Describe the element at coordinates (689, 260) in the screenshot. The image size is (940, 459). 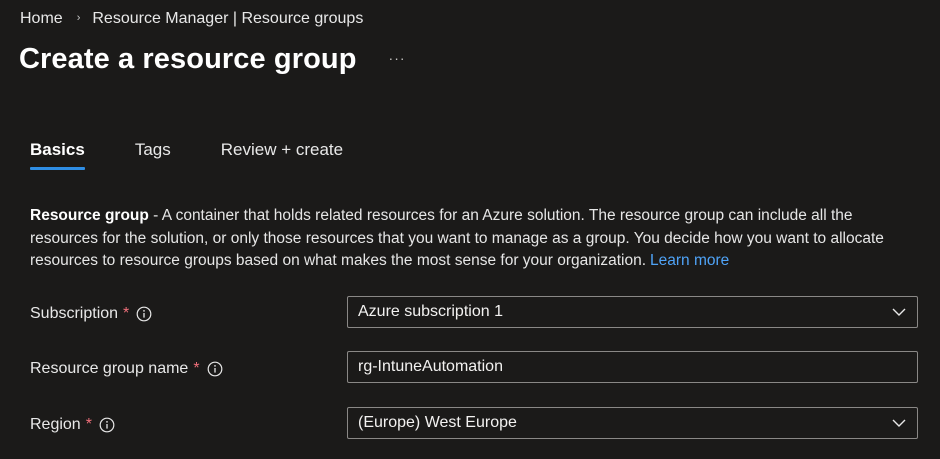
I see `learn-more-link: Learn more` at that location.